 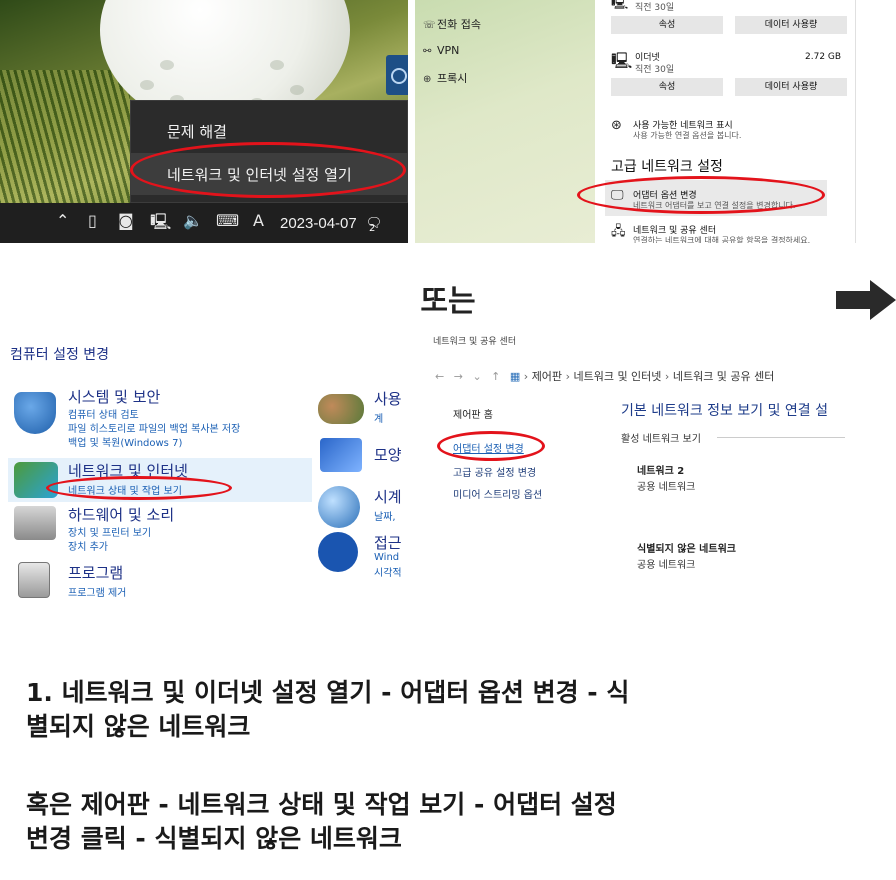 What do you see at coordinates (388, 542) in the screenshot?
I see `category-ease-of-access: 접근` at bounding box center [388, 542].